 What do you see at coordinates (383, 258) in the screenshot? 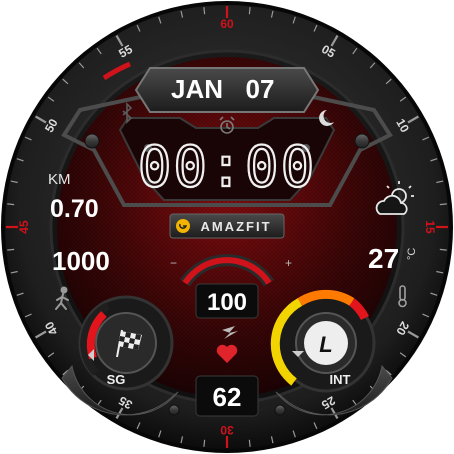
I see `temperature-value: 27` at bounding box center [383, 258].